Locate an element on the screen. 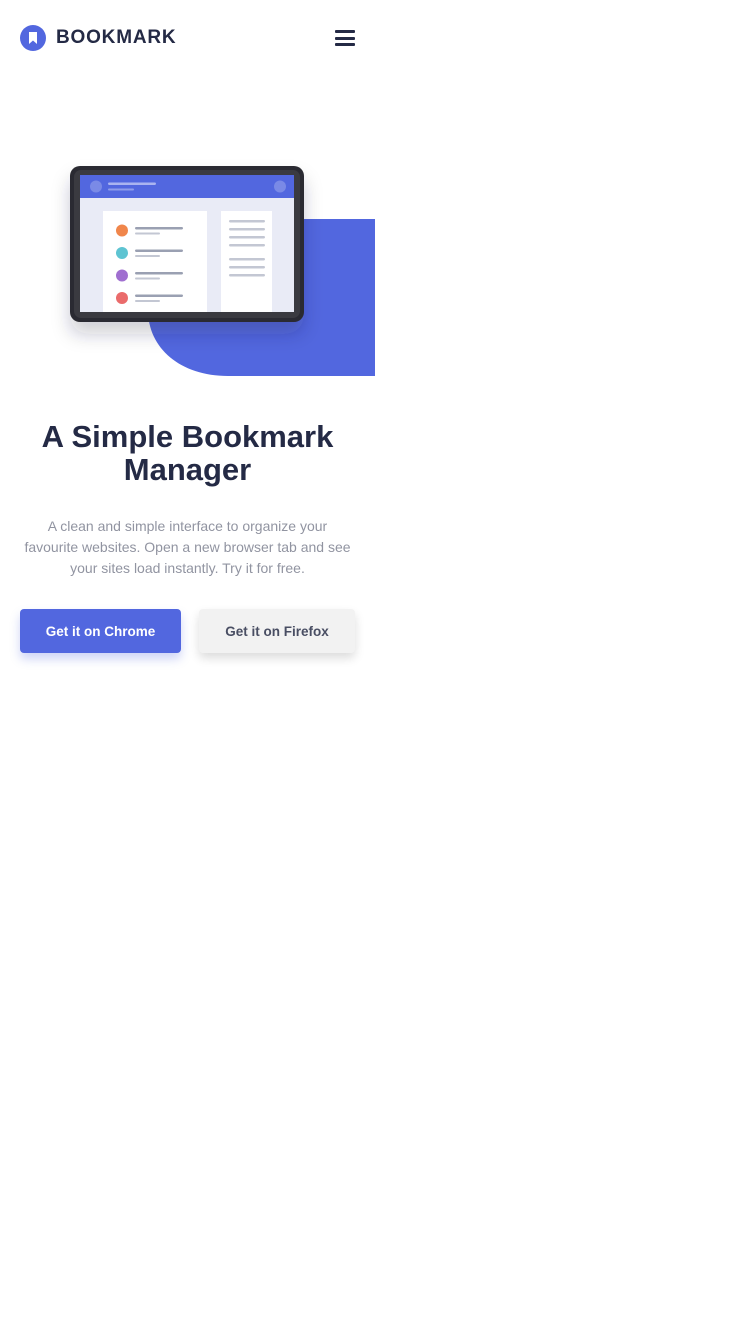 This screenshot has height=1334, width=750. bookmark-dot-purple is located at coordinates (122, 275).